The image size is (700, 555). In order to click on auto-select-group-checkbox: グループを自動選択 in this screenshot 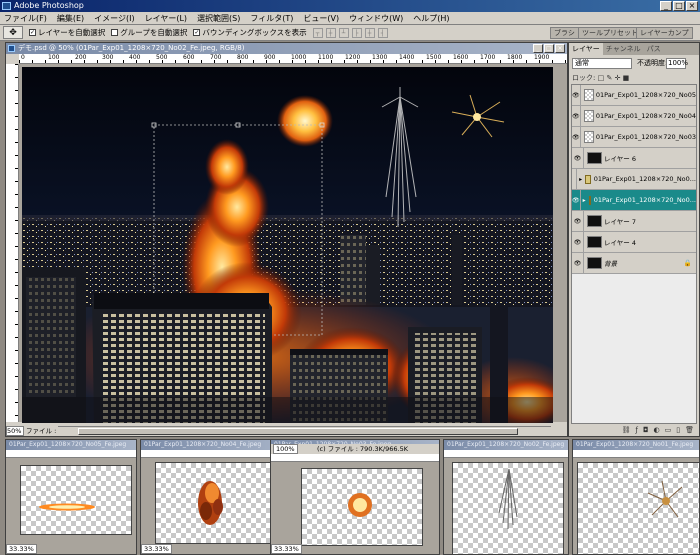, I will do `click(149, 32)`.